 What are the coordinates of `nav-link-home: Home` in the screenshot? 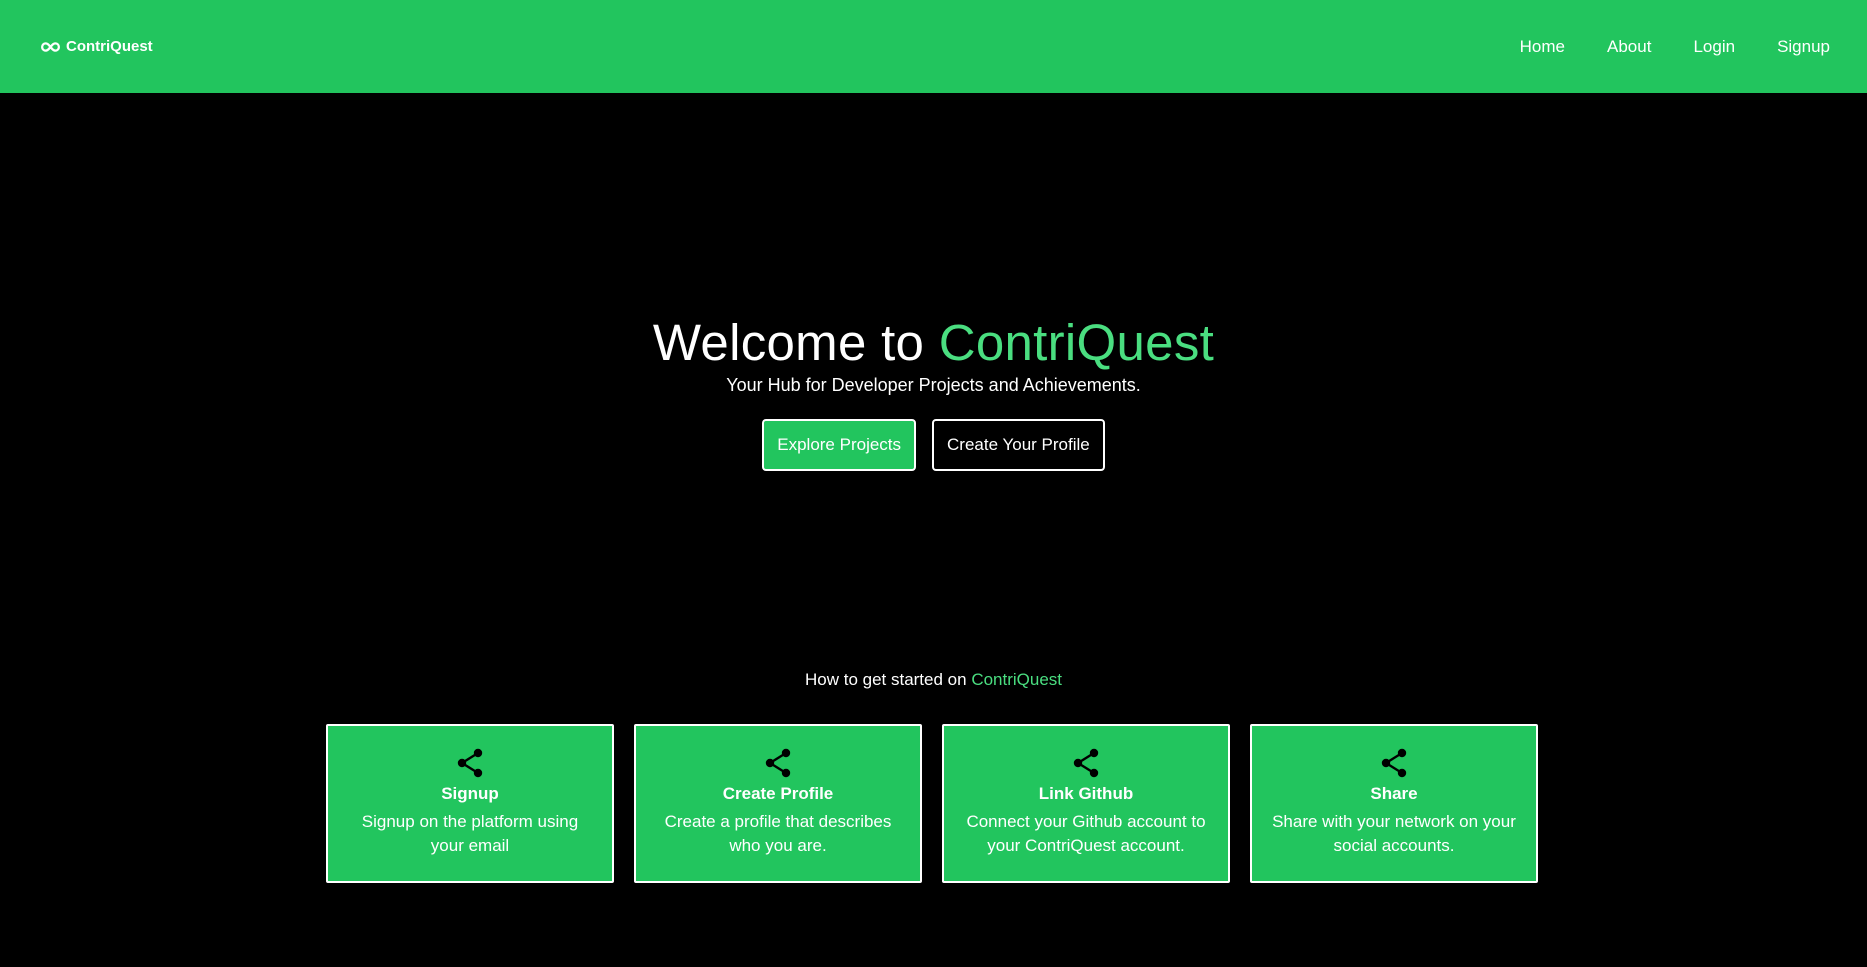 It's located at (1542, 47).